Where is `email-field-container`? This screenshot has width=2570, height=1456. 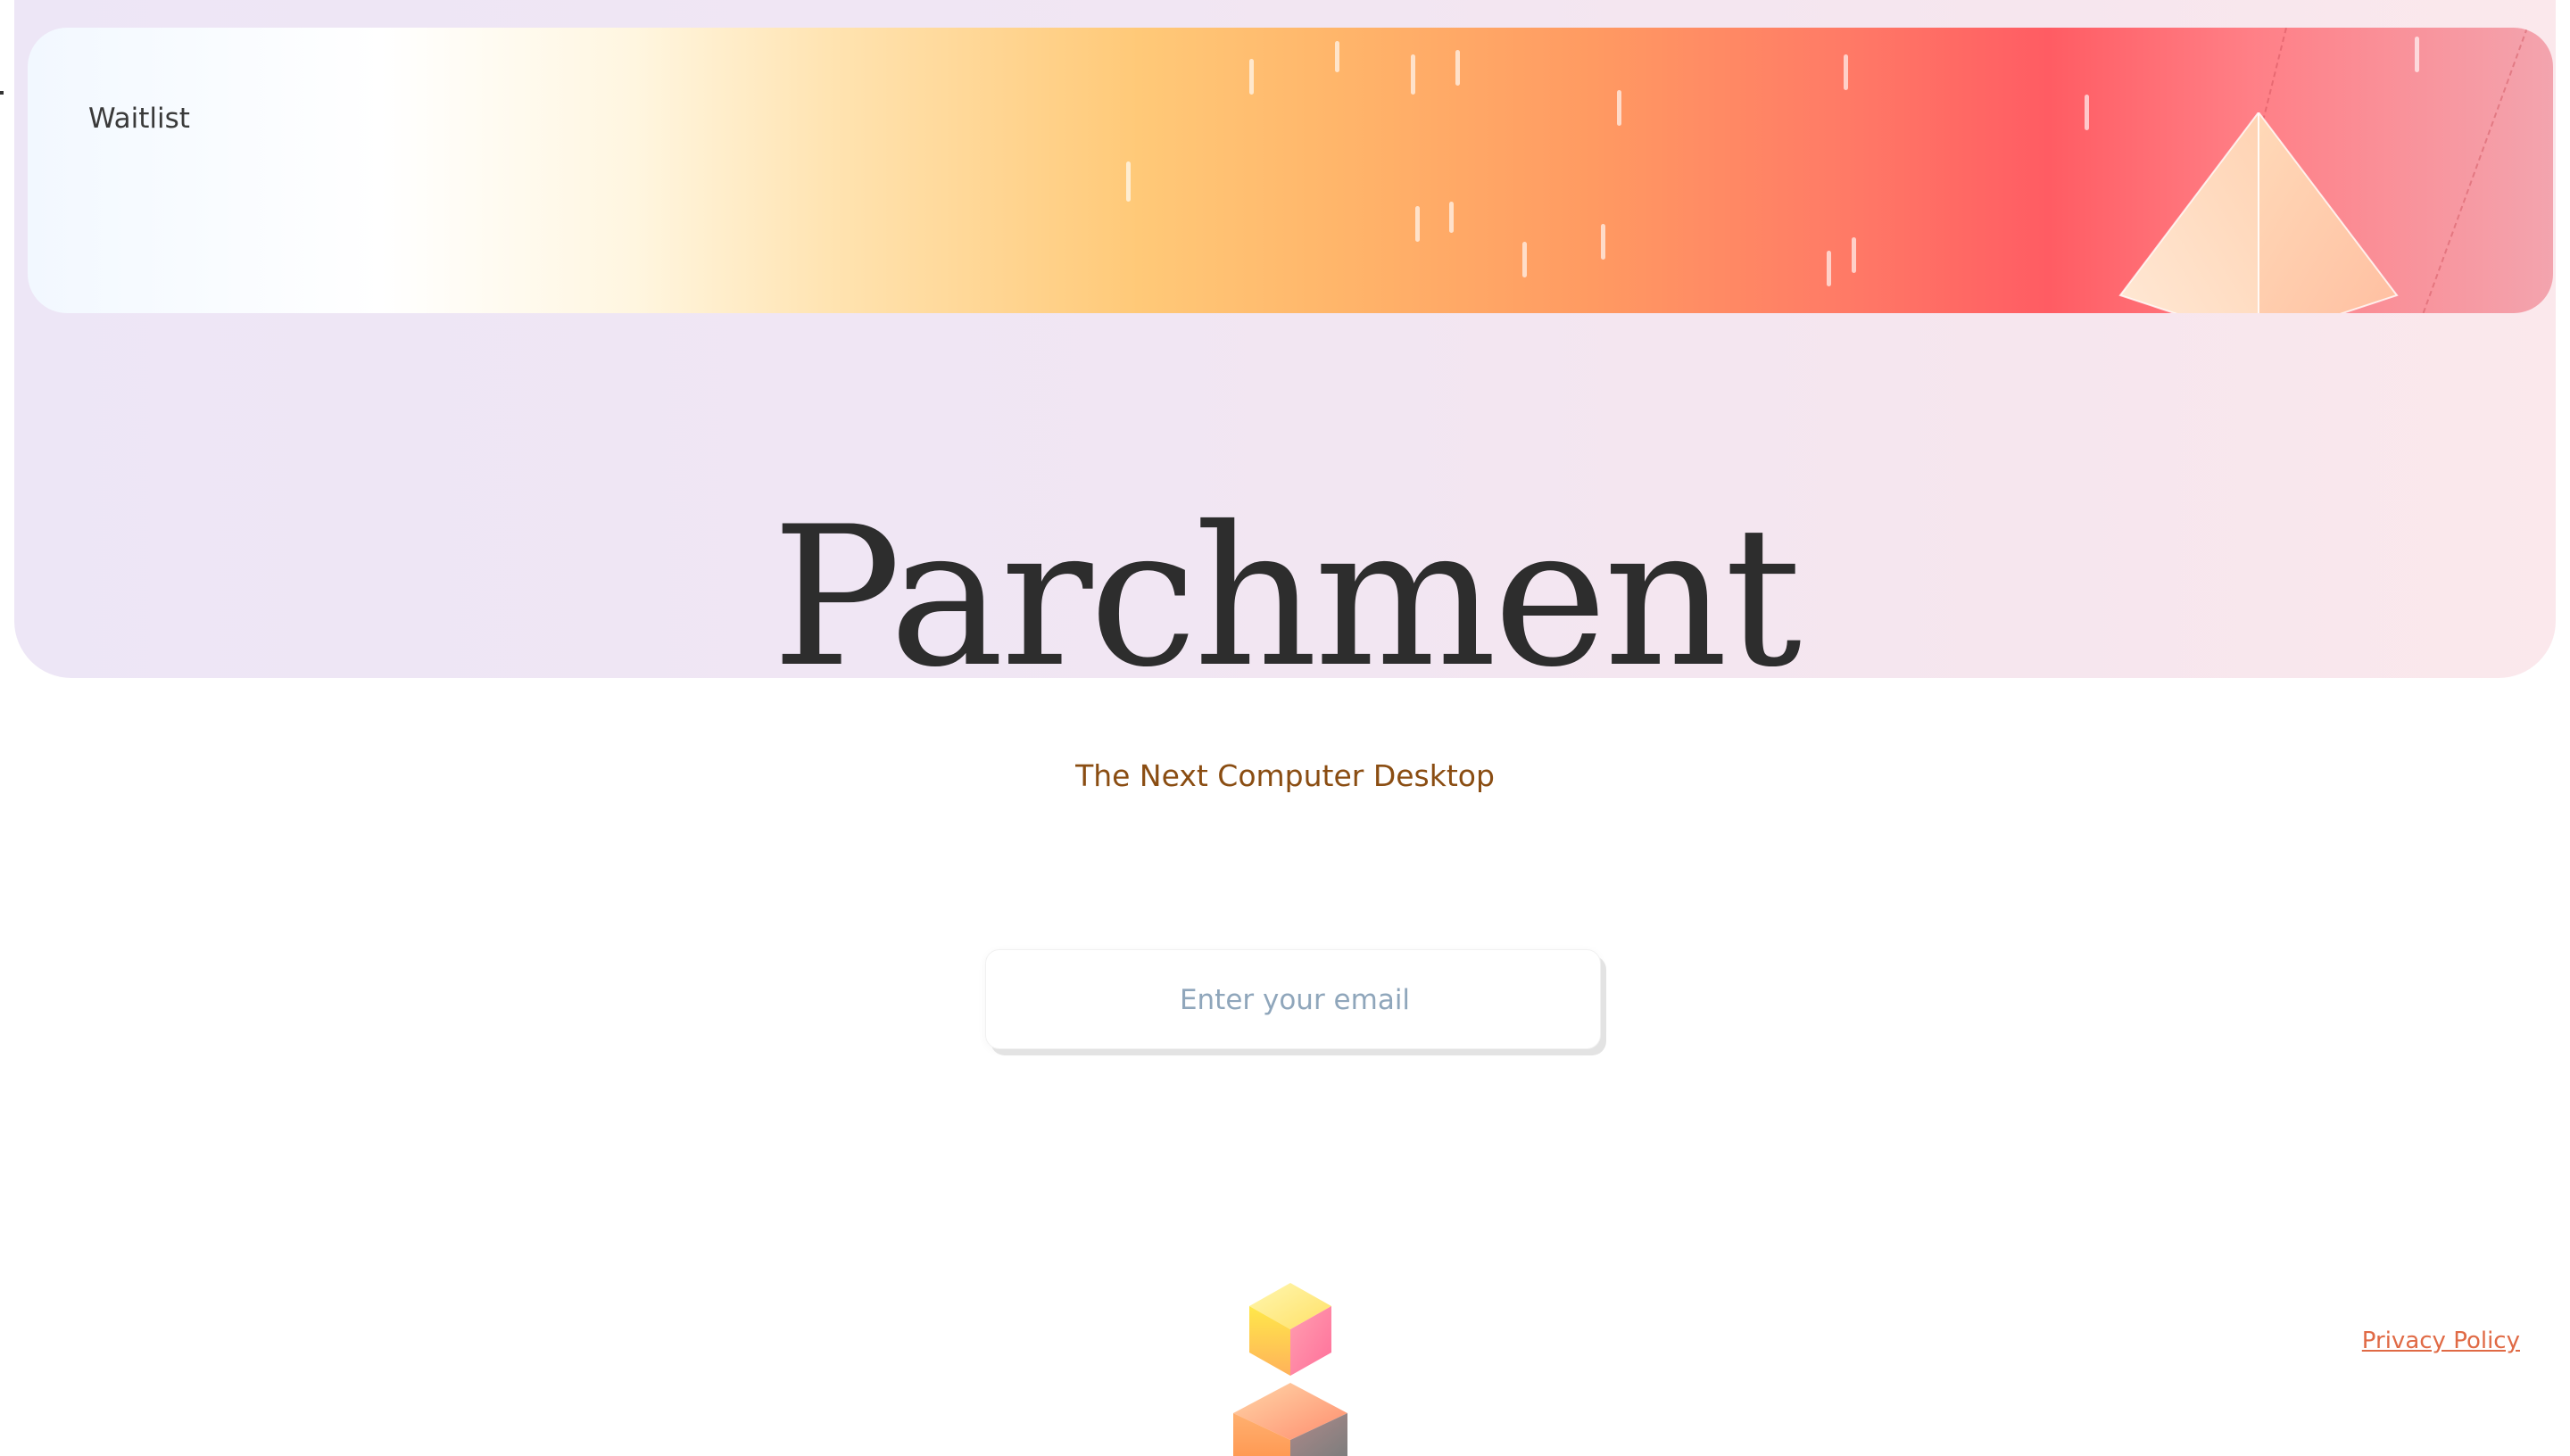
email-field-container is located at coordinates (1295, 999).